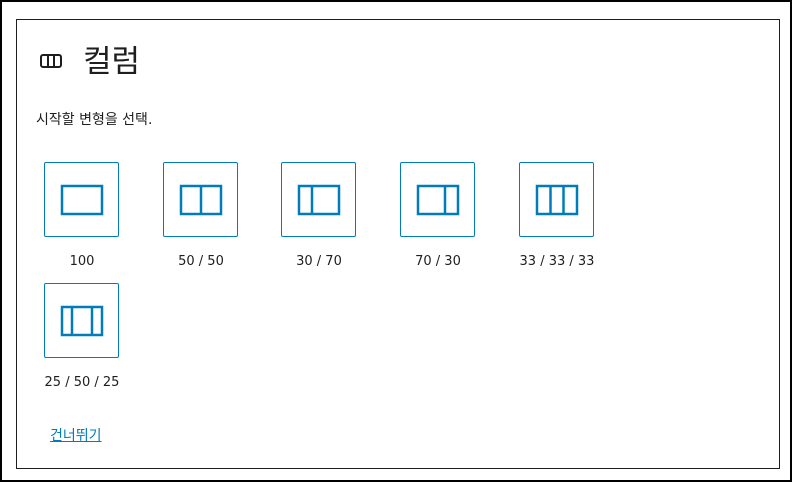 The image size is (792, 482). I want to click on variation-label: 100, so click(82, 261).